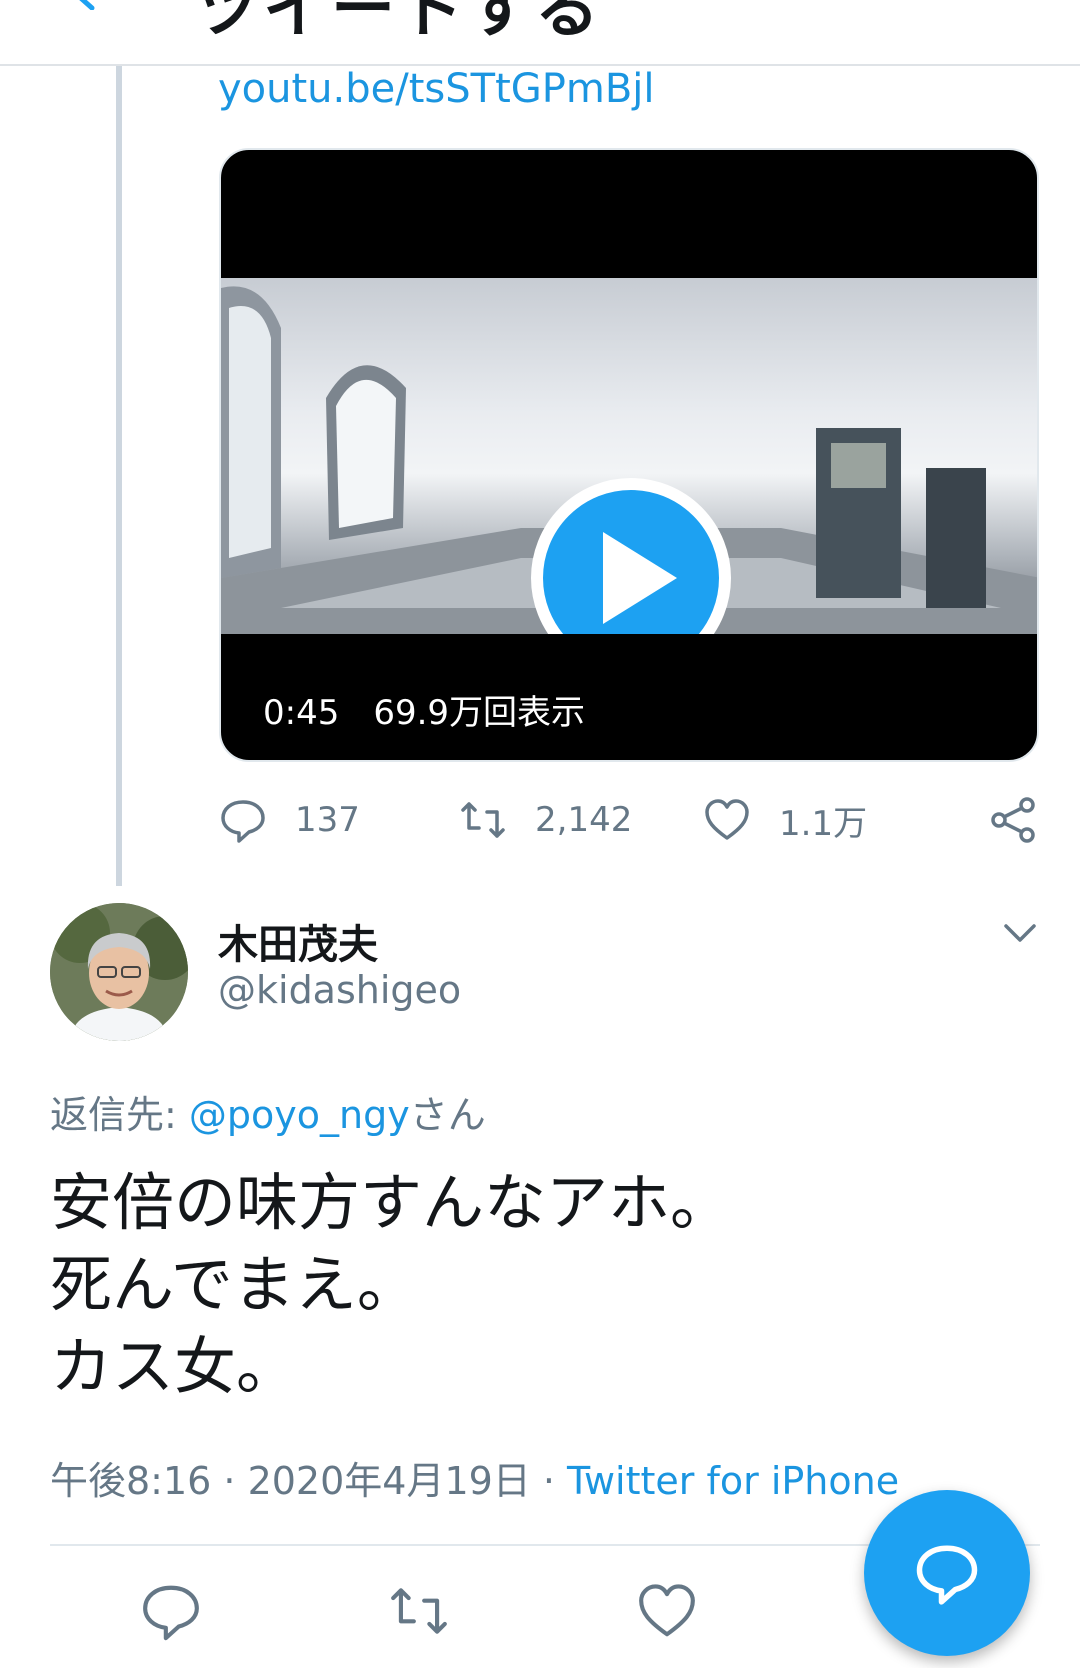 Image resolution: width=1080 pixels, height=1668 pixels. I want to click on chevron-down-icon, so click(1020, 932).